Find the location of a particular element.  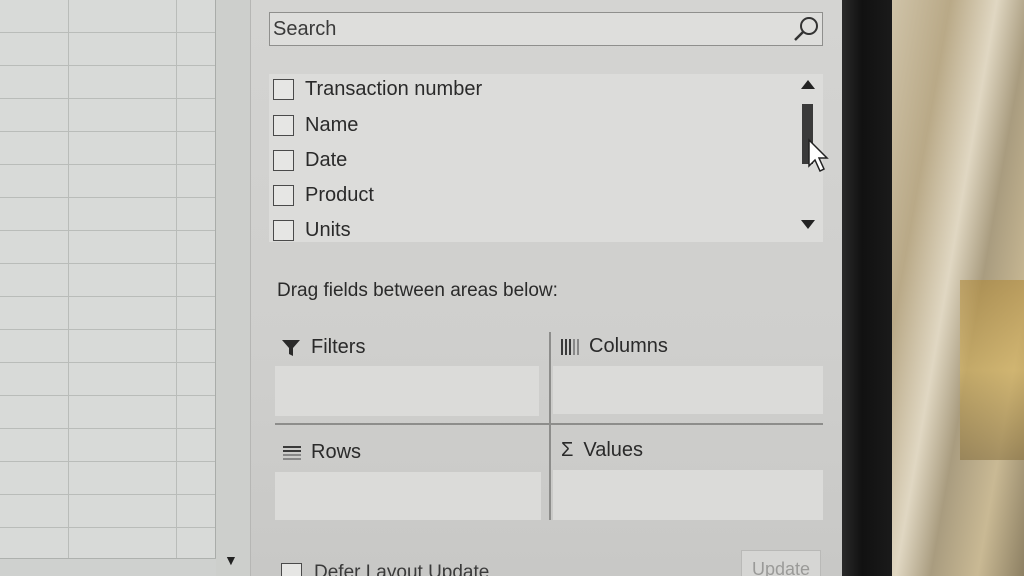

area-divider-horizontal is located at coordinates (549, 424).